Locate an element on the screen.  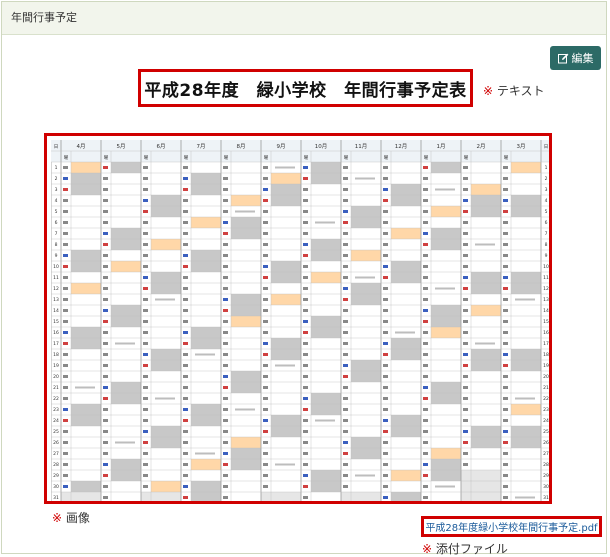
day-number: 15 is located at coordinates (56, 322).